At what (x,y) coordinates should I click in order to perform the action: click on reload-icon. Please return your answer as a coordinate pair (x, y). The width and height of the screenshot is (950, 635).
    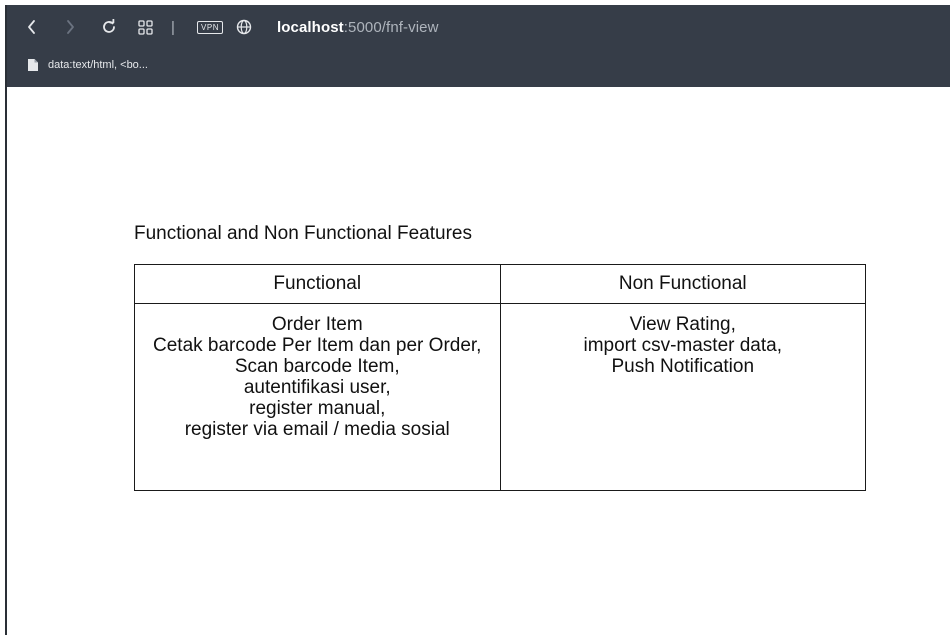
    Looking at the image, I should click on (109, 26).